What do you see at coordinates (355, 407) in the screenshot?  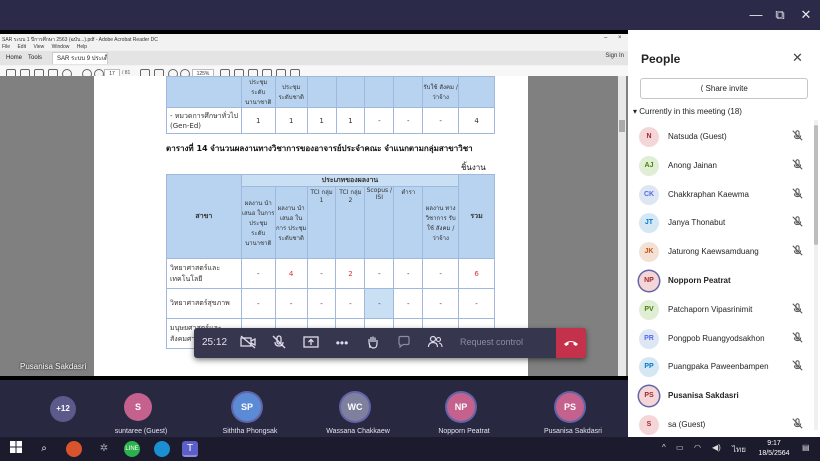 I see `avatar: WC` at bounding box center [355, 407].